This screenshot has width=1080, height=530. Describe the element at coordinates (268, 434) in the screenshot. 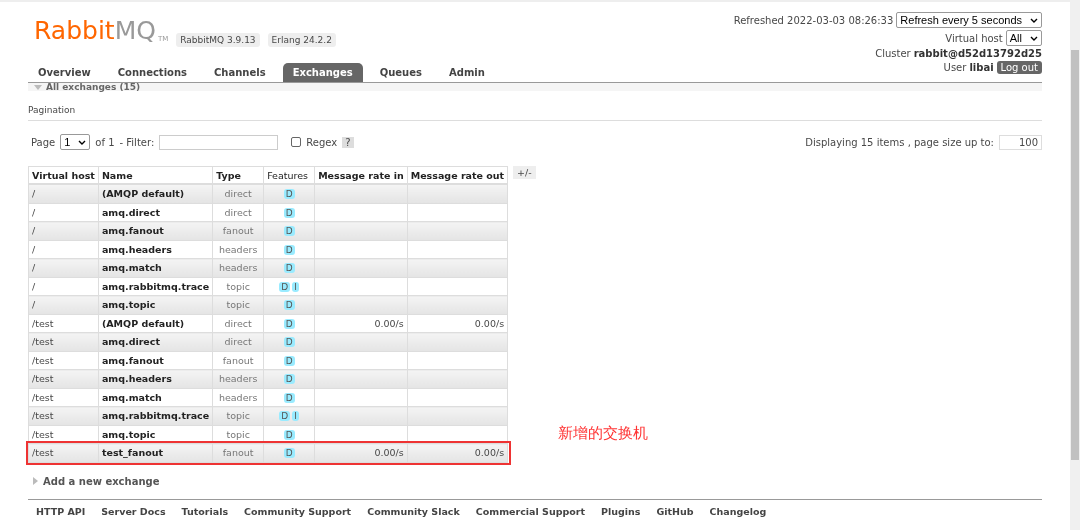

I see `table-row: /test amq.topic topic D` at that location.